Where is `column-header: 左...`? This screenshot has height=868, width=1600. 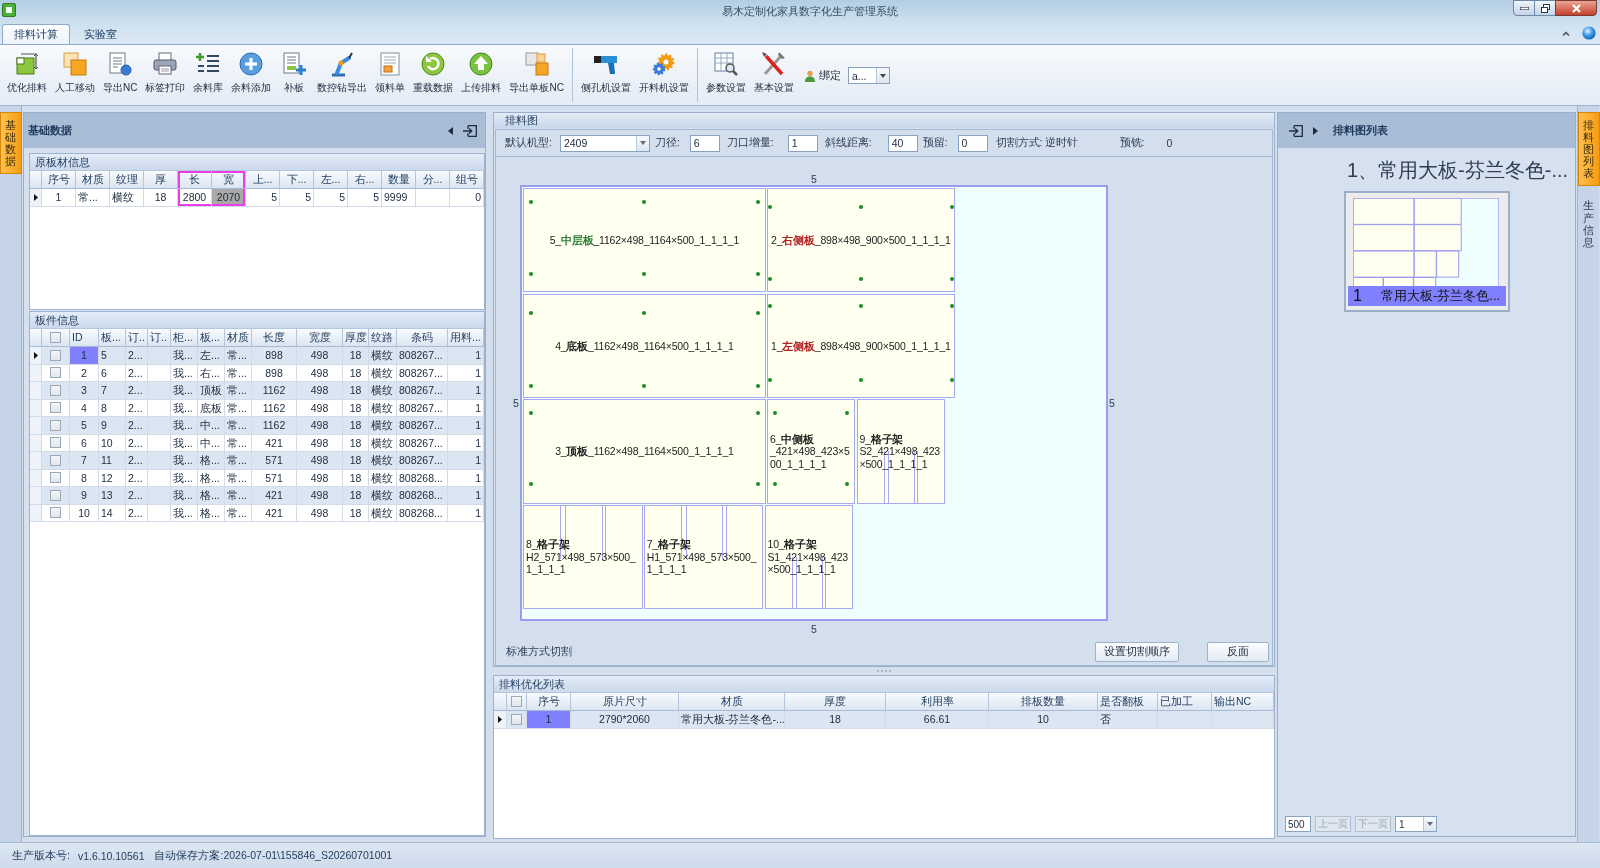
column-header: 左... is located at coordinates (331, 180).